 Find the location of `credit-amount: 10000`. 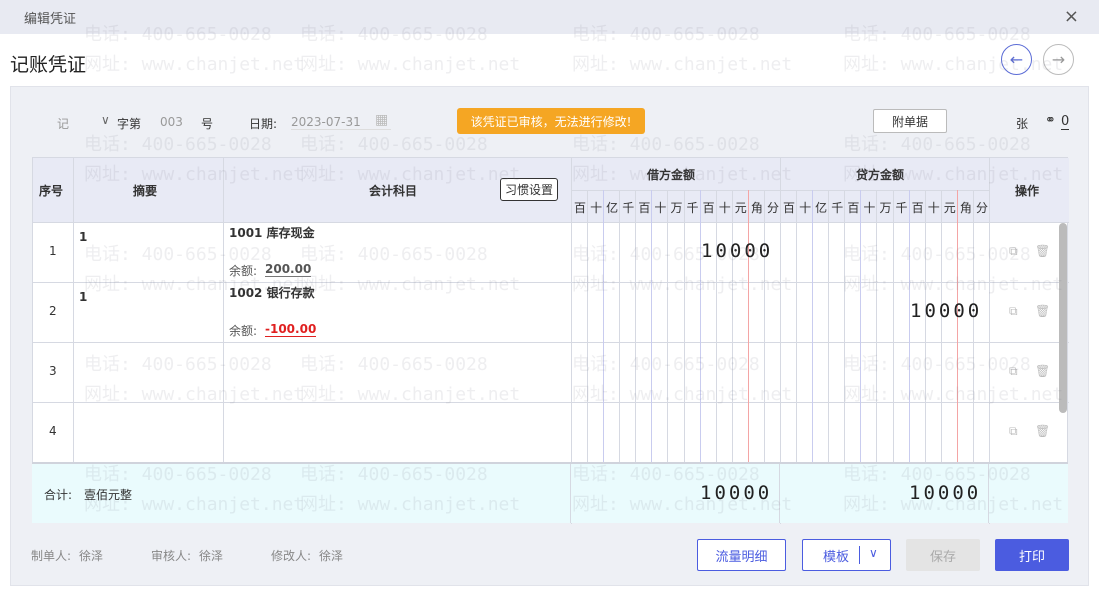

credit-amount: 10000 is located at coordinates (946, 311).